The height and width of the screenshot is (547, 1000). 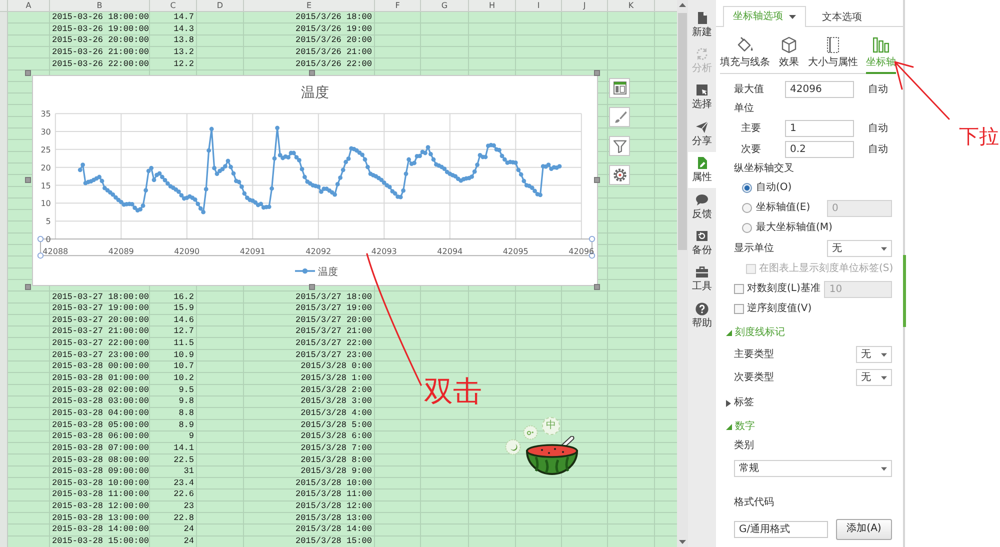 I want to click on radio-label: 最大坐标轴值(M), so click(x=794, y=228).